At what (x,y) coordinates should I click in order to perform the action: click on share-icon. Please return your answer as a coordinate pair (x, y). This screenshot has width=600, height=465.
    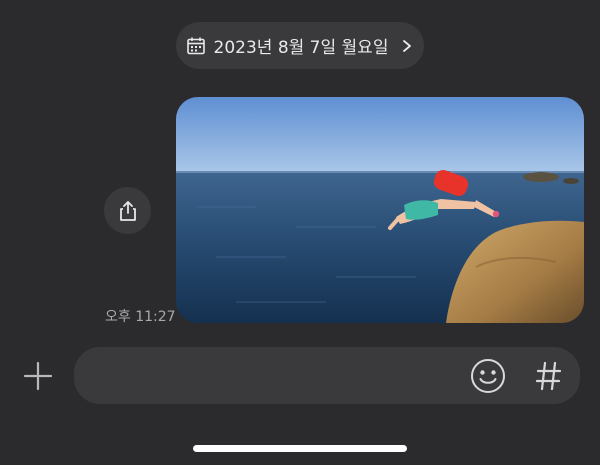
    Looking at the image, I should click on (127, 210).